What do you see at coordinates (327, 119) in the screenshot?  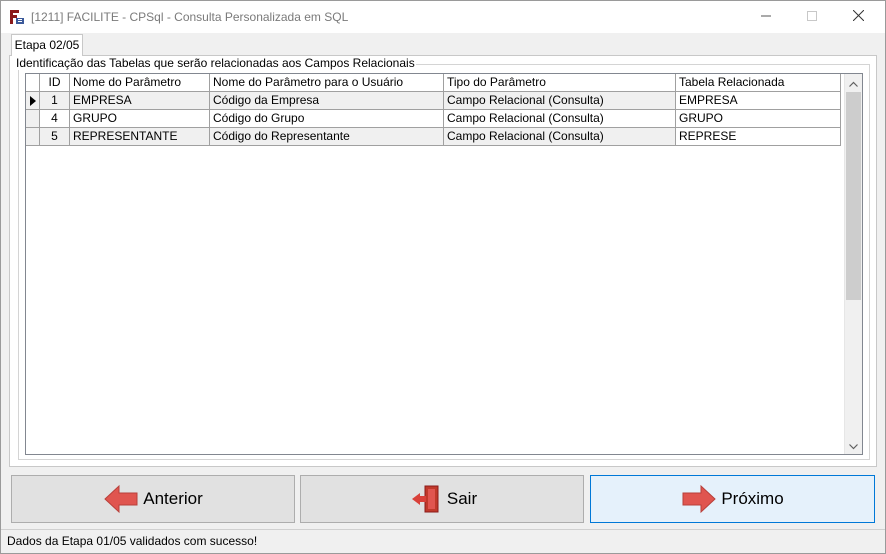 I see `cell-usuario: Código do Grupo` at bounding box center [327, 119].